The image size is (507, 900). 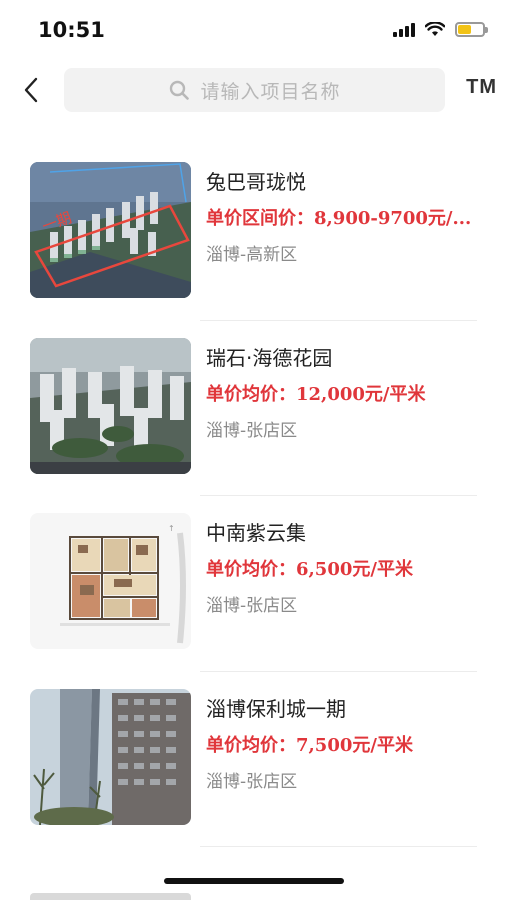 I want to click on header: 请输入项目名称 TM, so click(x=253, y=90).